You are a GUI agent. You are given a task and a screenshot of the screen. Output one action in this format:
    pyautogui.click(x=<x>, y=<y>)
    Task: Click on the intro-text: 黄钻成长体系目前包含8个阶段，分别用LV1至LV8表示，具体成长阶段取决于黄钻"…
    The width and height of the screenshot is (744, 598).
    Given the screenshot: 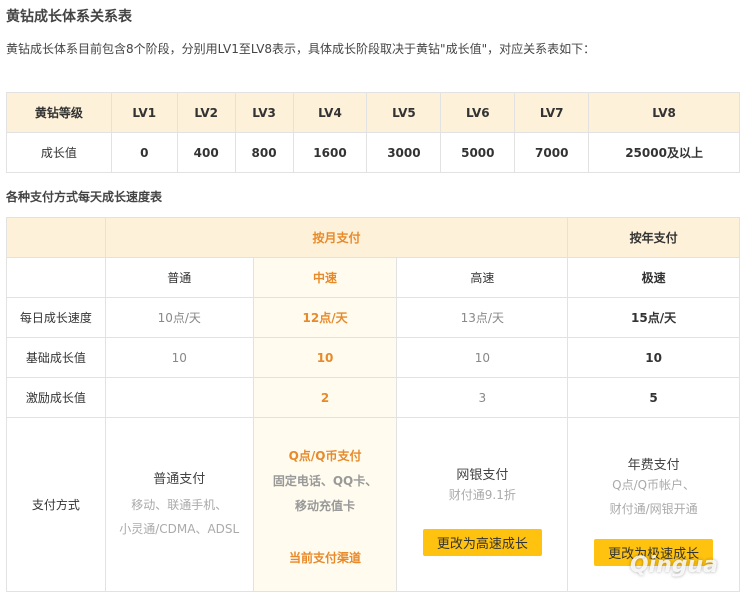 What is the action you would take?
    pyautogui.click(x=301, y=49)
    